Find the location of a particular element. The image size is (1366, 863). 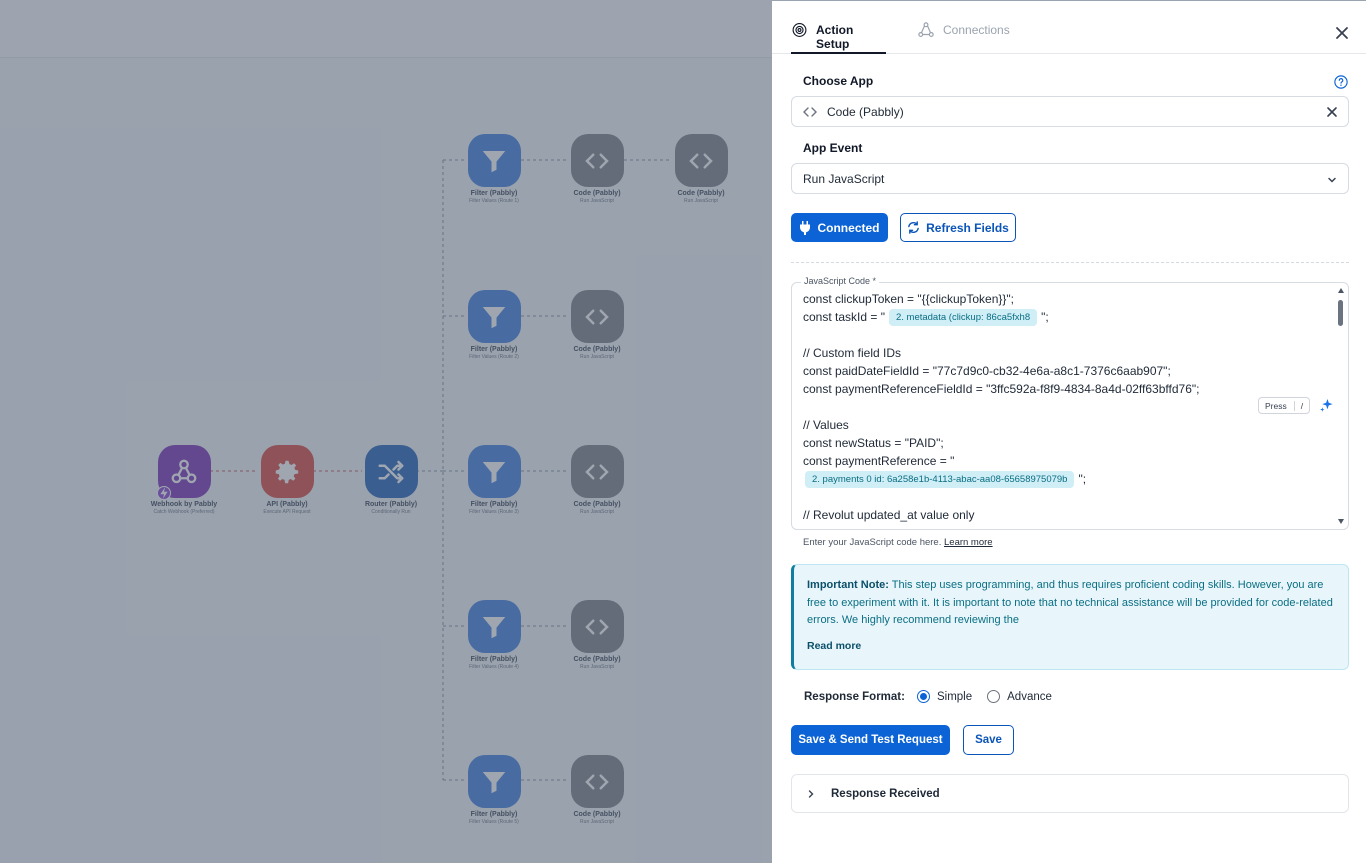

node-title: API (Pabbly) is located at coordinates (287, 504).